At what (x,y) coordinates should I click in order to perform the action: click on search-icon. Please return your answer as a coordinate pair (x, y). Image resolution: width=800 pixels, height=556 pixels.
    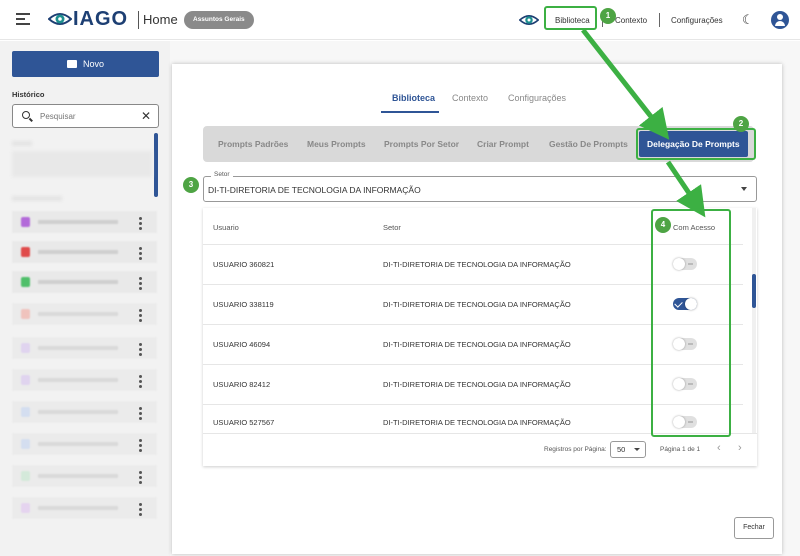
    Looking at the image, I should click on (26, 115).